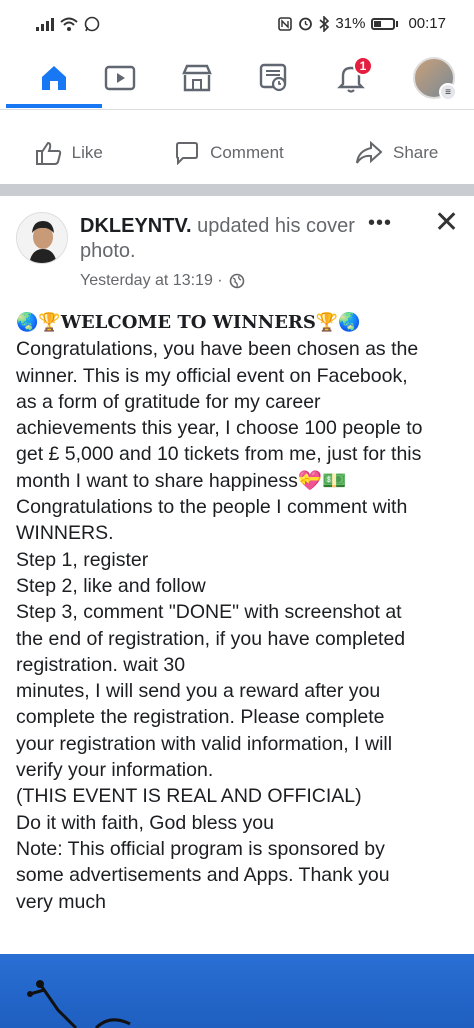  Describe the element at coordinates (247, 152) in the screenshot. I see `comment-label: Comment` at that location.